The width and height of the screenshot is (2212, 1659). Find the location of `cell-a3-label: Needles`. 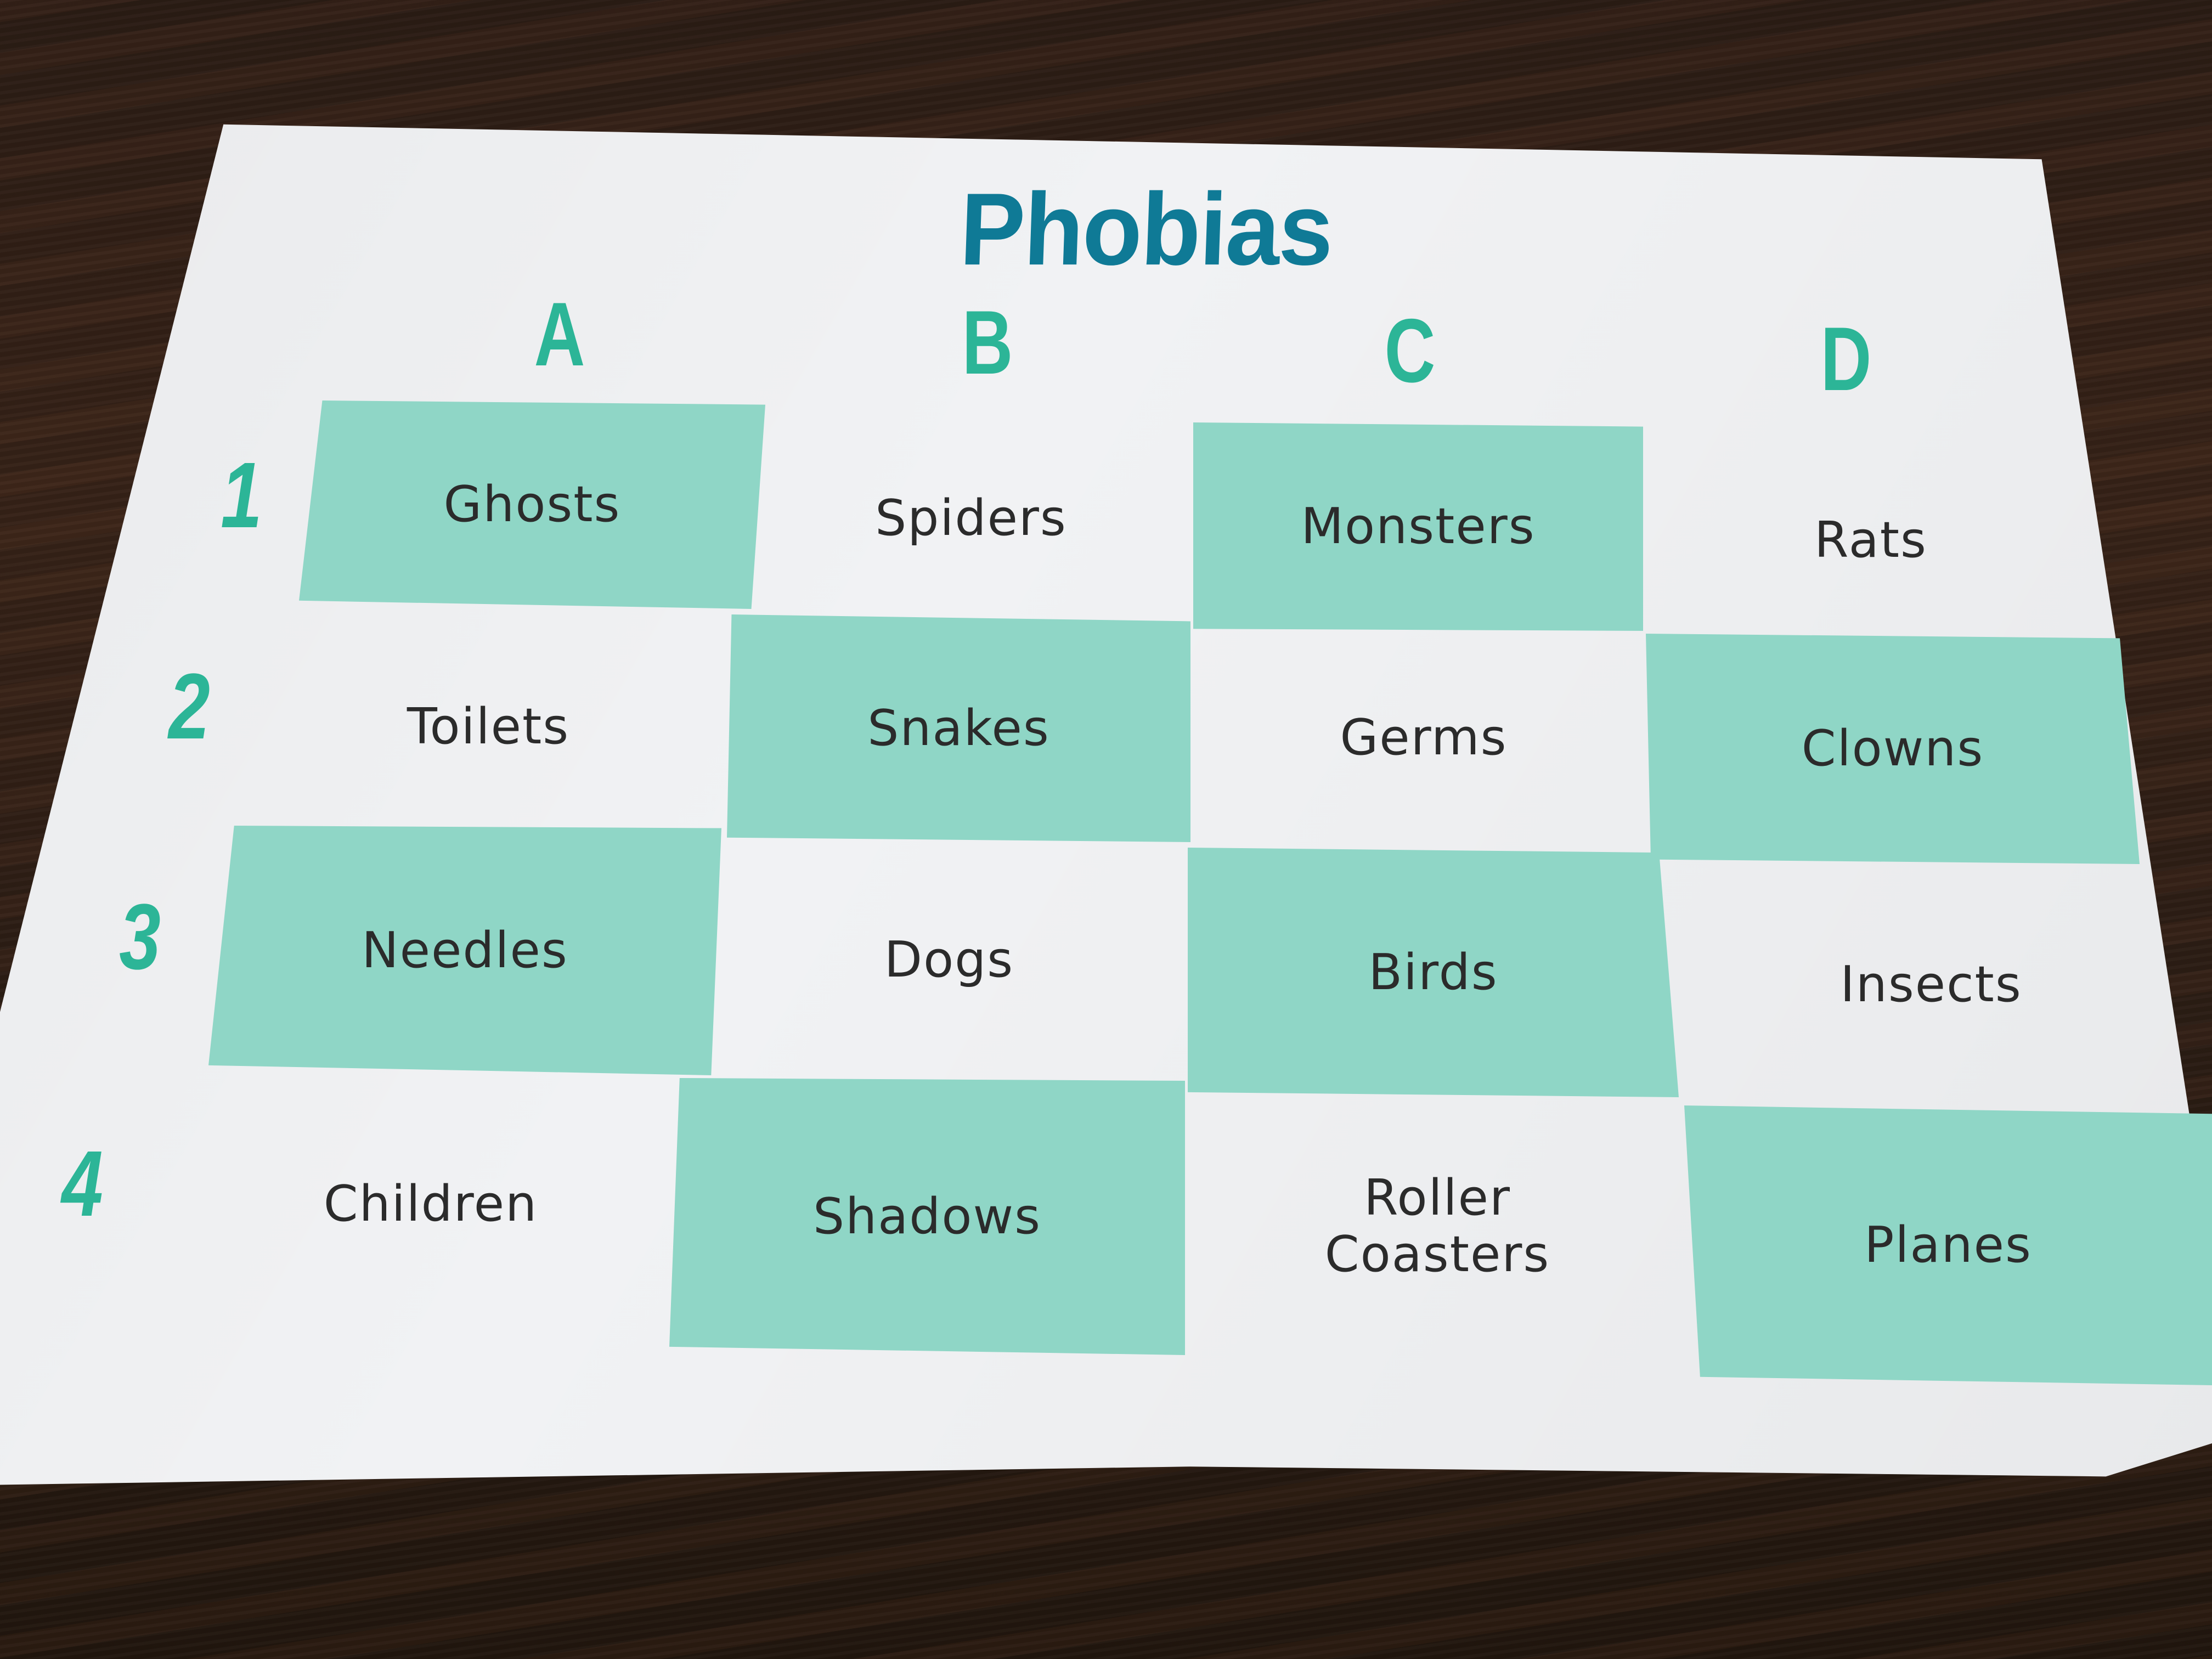

cell-a3-label: Needles is located at coordinates (465, 950).